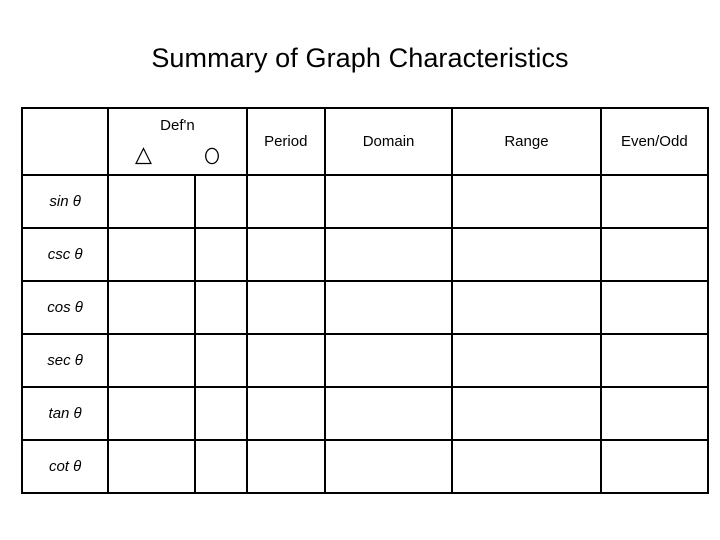 This screenshot has height=540, width=720. What do you see at coordinates (177, 125) in the screenshot?
I see `definition-group-label: Def'n` at bounding box center [177, 125].